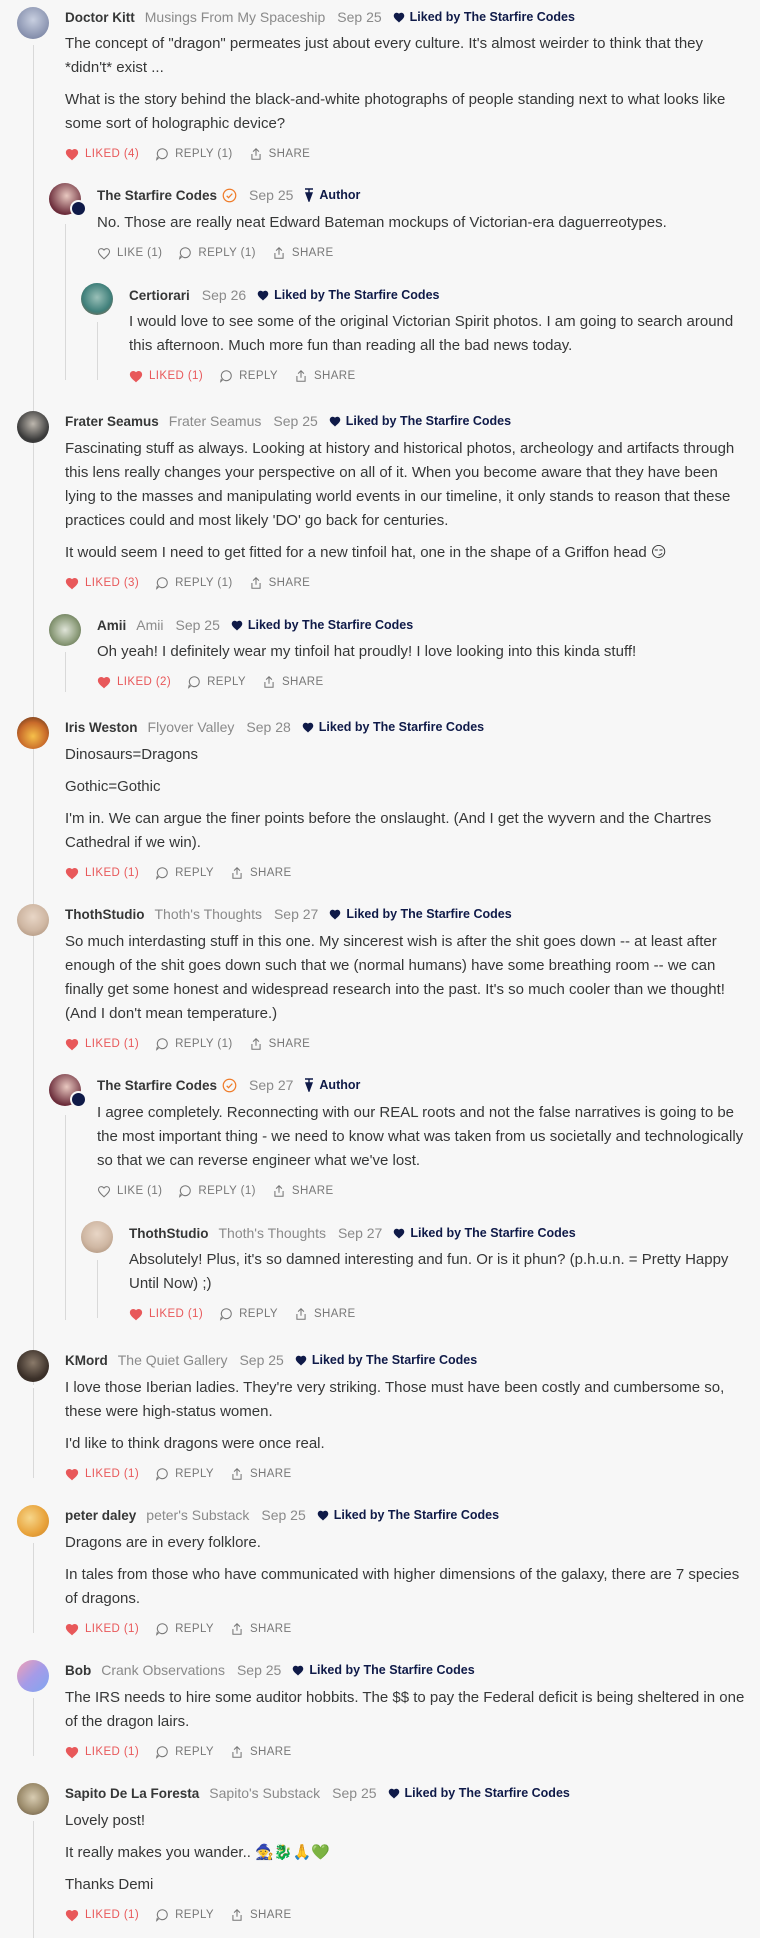  What do you see at coordinates (235, 17) in the screenshot?
I see `publication-name: Musings From My Spaceship` at bounding box center [235, 17].